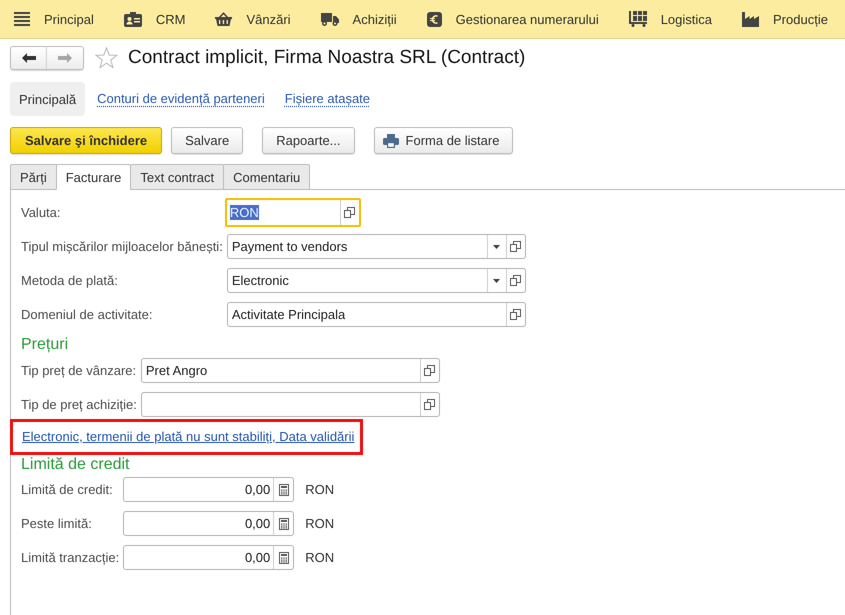 The image size is (845, 615). Describe the element at coordinates (70, 280) in the screenshot. I see `field-label: Metoda de plată:` at that location.